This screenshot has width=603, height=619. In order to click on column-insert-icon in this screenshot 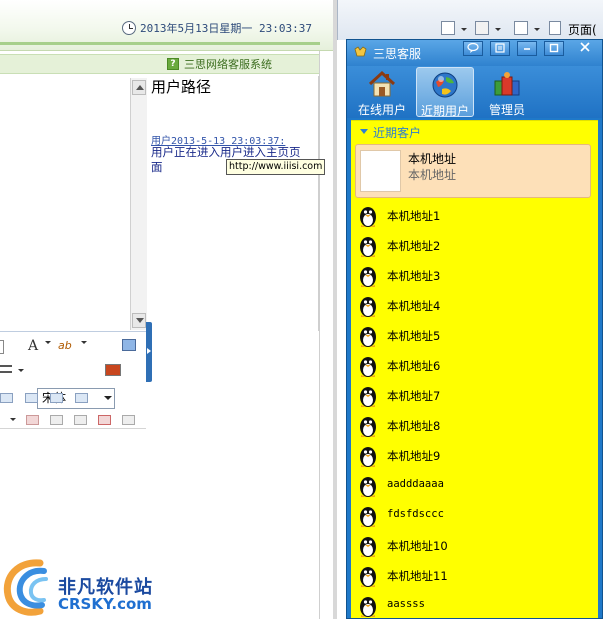, I will do `click(80, 420)`.